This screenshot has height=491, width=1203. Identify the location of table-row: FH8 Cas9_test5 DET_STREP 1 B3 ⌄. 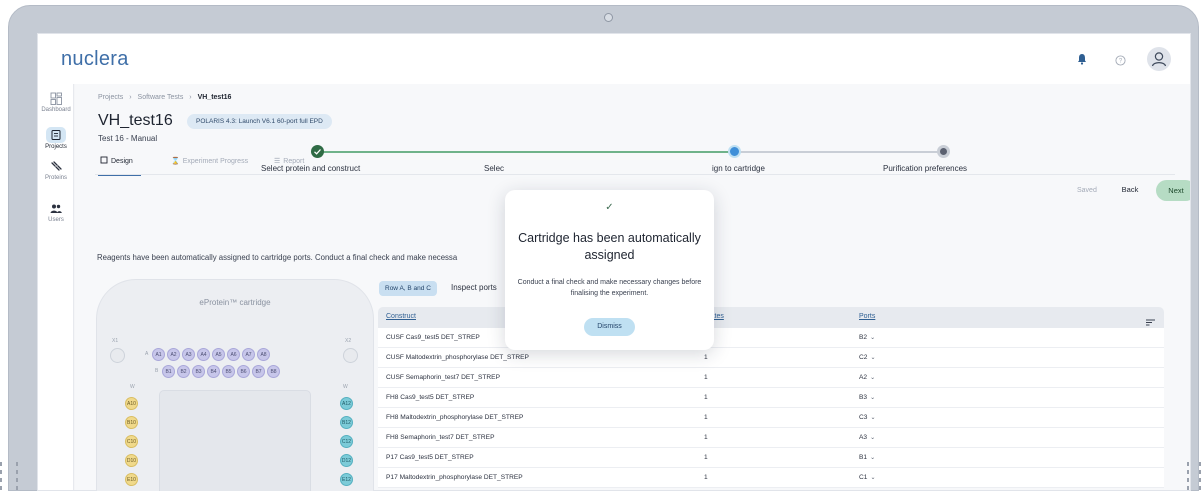
(771, 398).